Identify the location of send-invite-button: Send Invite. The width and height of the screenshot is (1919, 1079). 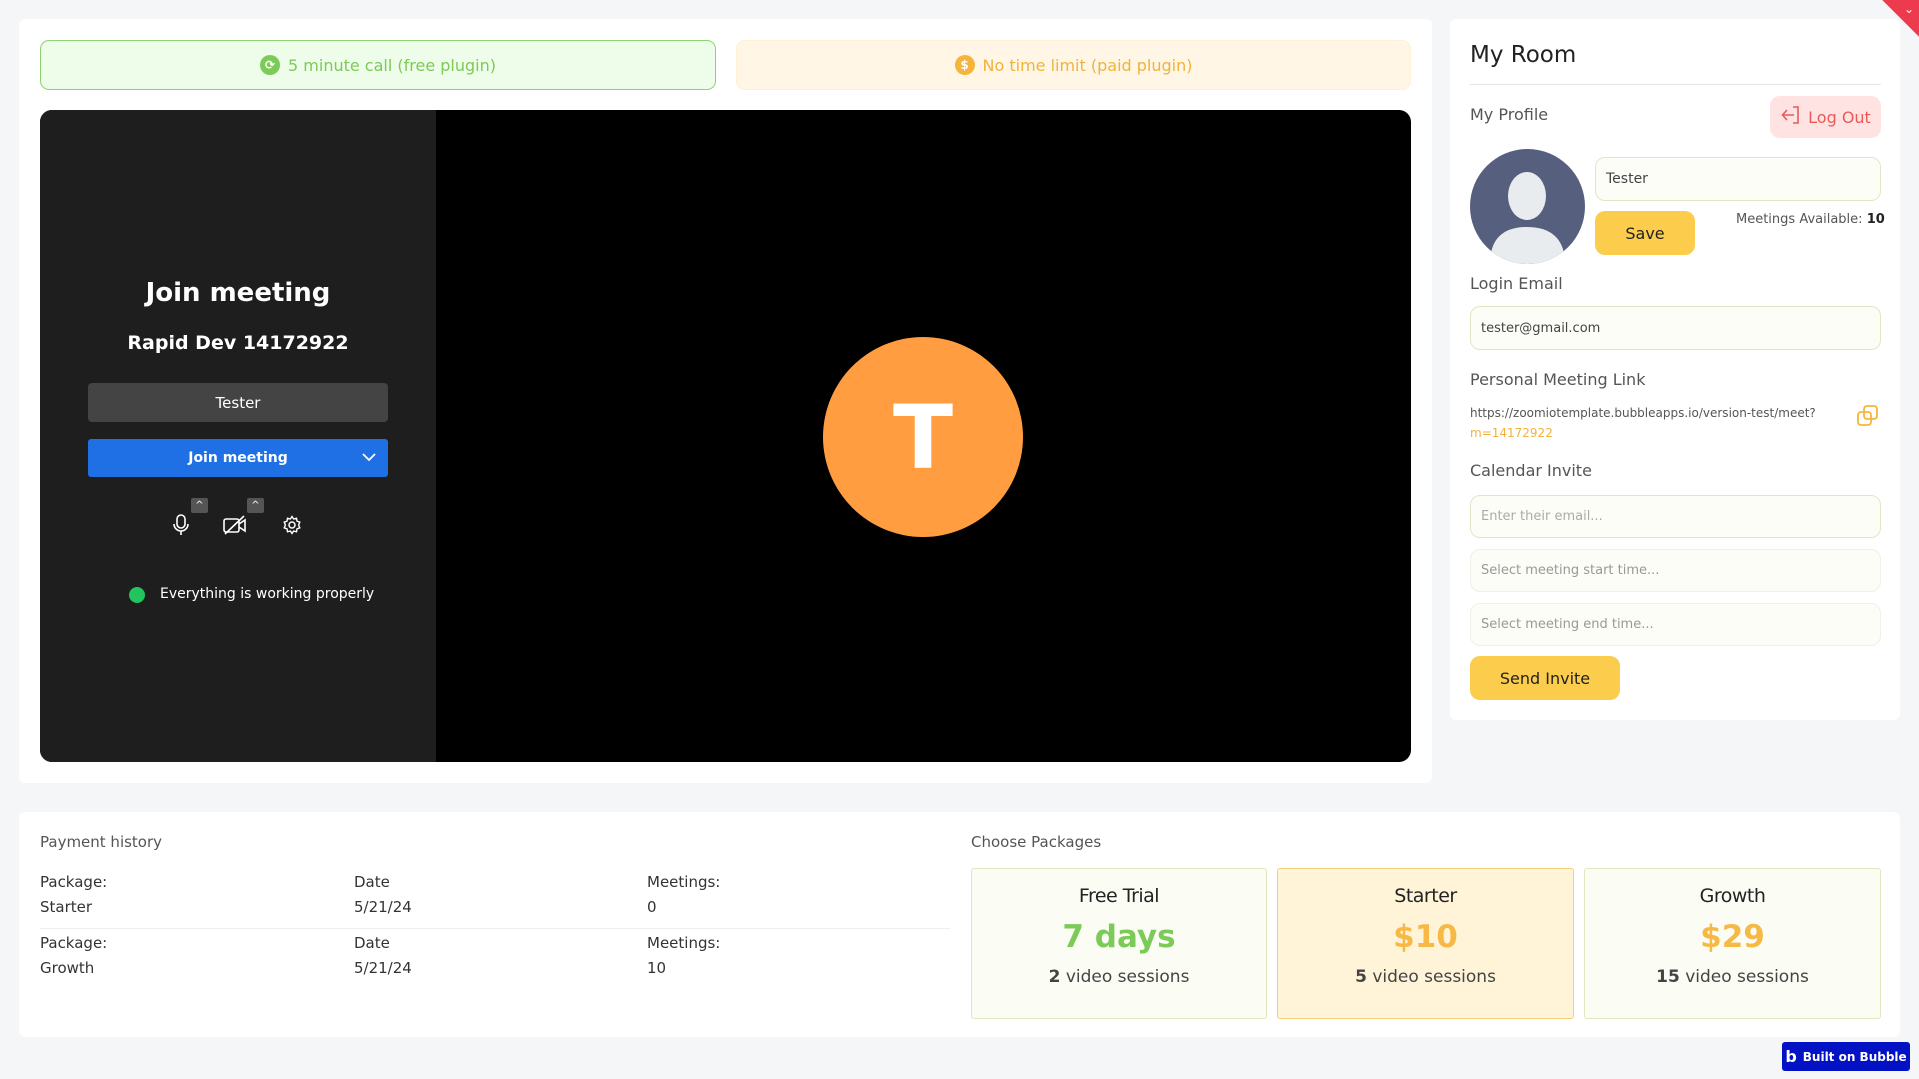
(1545, 678).